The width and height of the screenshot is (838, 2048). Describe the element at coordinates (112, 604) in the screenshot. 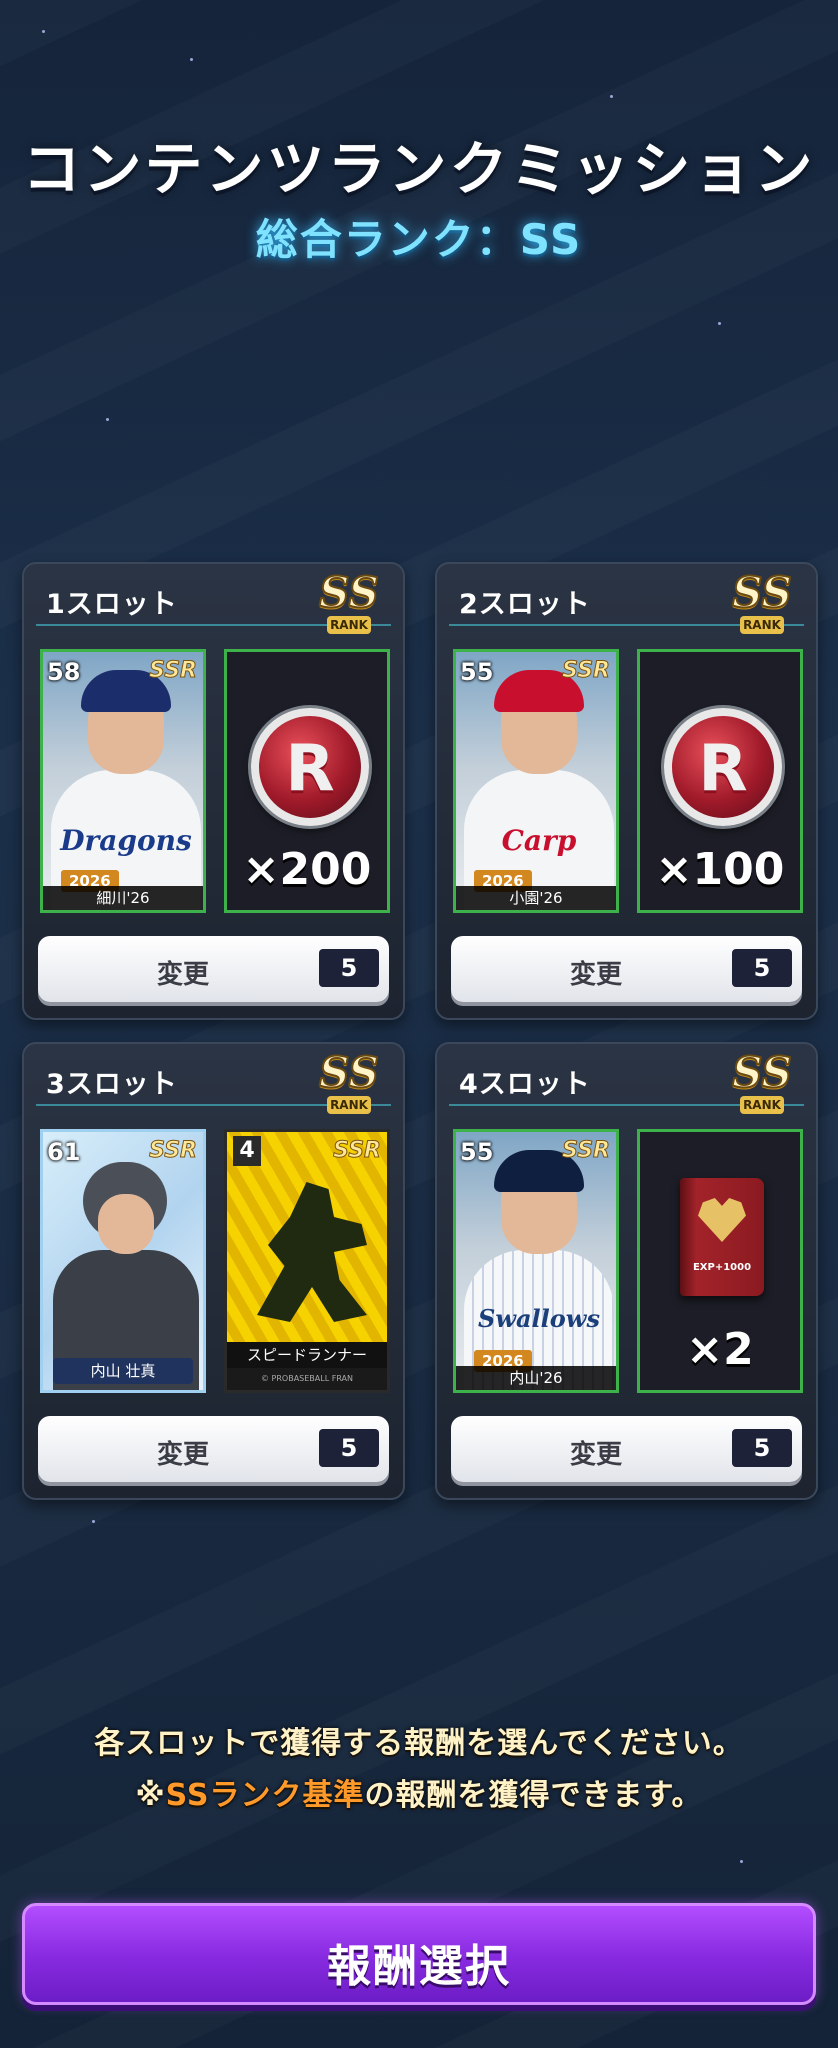

I see `slot-title: 1スロット` at that location.